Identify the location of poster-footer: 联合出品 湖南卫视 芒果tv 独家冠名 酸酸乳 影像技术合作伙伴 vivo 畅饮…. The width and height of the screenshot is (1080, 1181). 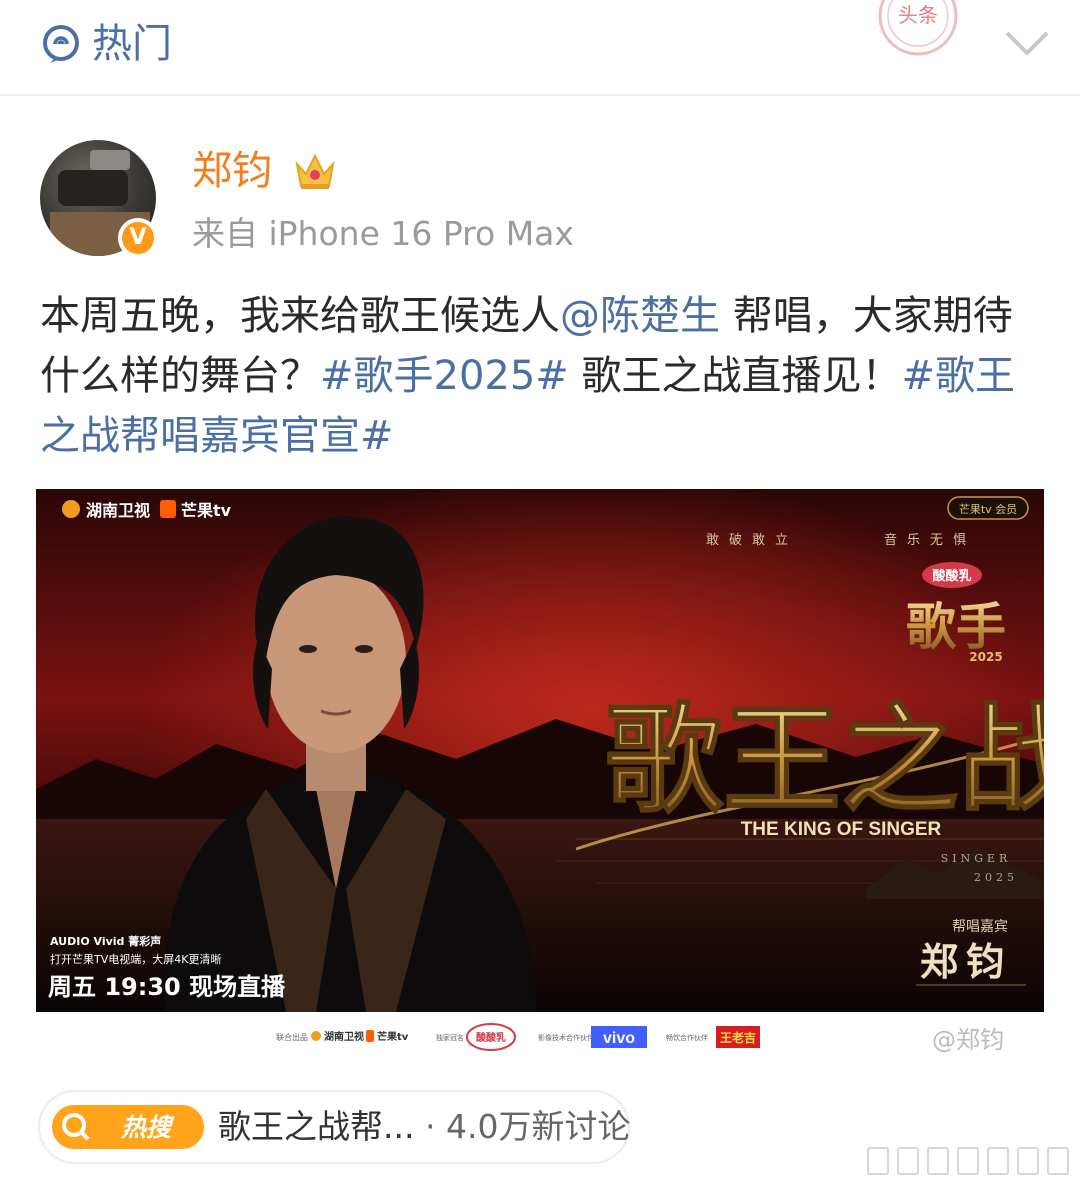
(540, 1037).